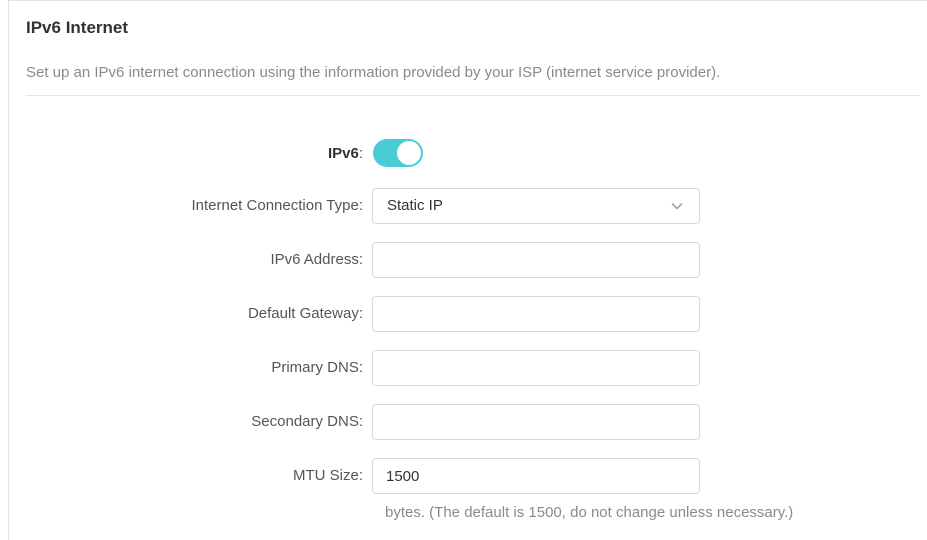 The height and width of the screenshot is (540, 927). I want to click on connection-type-label: Internet Connection Type:, so click(277, 205).